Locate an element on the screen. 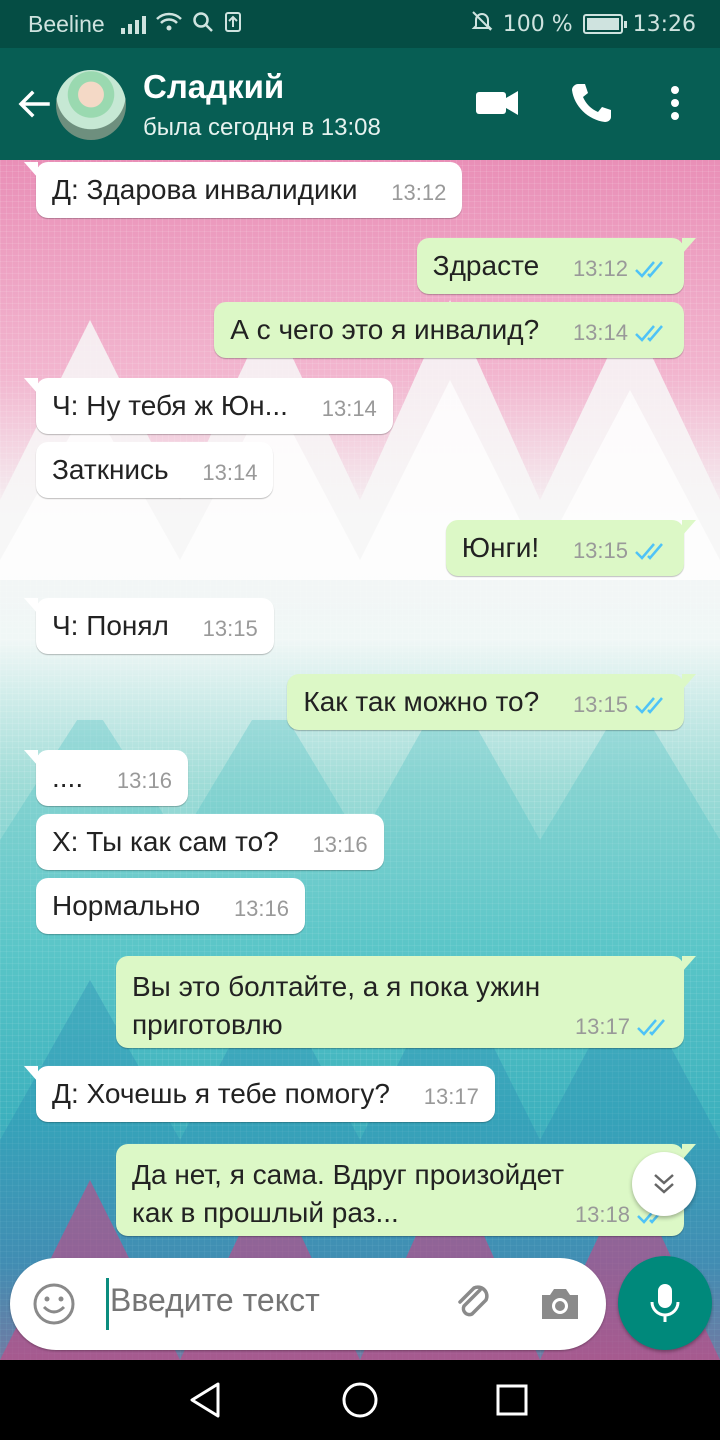  contact-name: Сладкий is located at coordinates (213, 87).